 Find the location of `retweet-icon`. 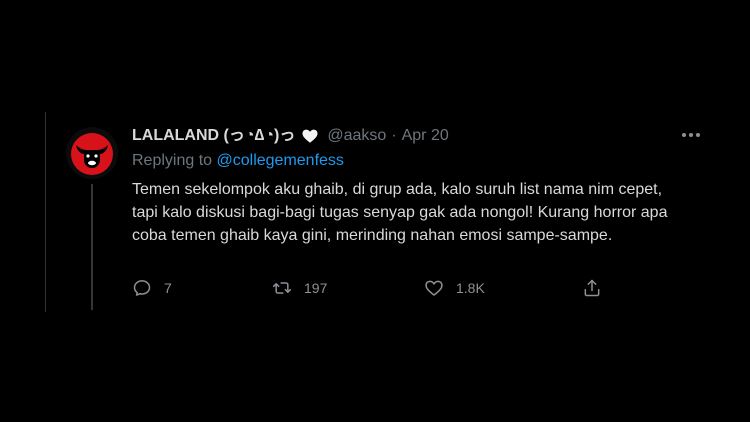

retweet-icon is located at coordinates (282, 288).